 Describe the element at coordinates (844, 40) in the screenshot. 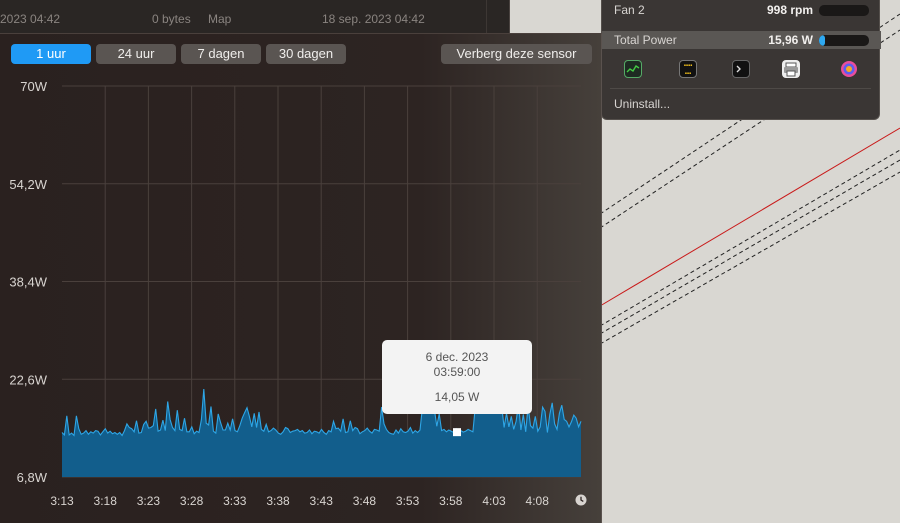

I see `total-power-bar` at that location.